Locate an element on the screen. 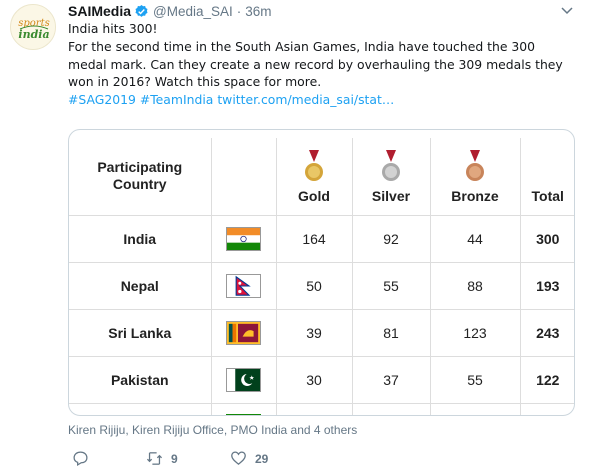  gold-count: 39 is located at coordinates (314, 333).